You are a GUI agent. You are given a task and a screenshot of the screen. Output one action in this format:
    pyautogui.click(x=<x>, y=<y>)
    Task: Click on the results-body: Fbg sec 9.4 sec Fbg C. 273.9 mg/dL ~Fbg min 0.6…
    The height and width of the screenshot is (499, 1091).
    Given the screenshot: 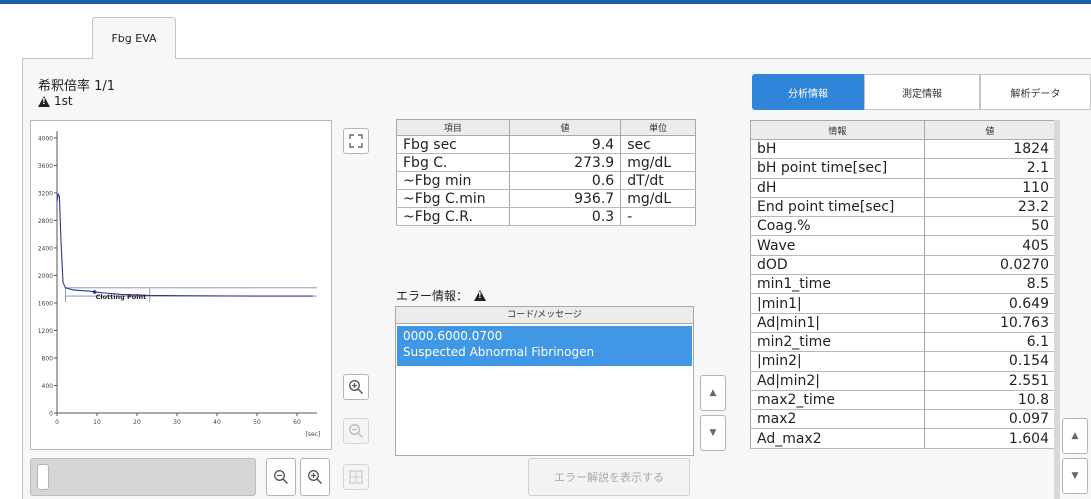 What is the action you would take?
    pyautogui.click(x=546, y=180)
    